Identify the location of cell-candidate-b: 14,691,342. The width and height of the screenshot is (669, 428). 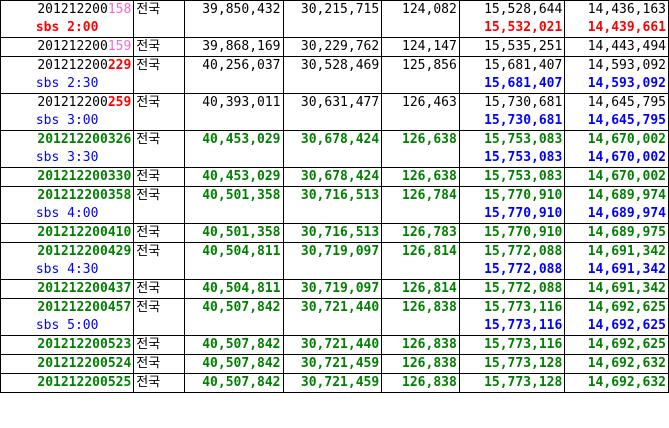
(616, 270).